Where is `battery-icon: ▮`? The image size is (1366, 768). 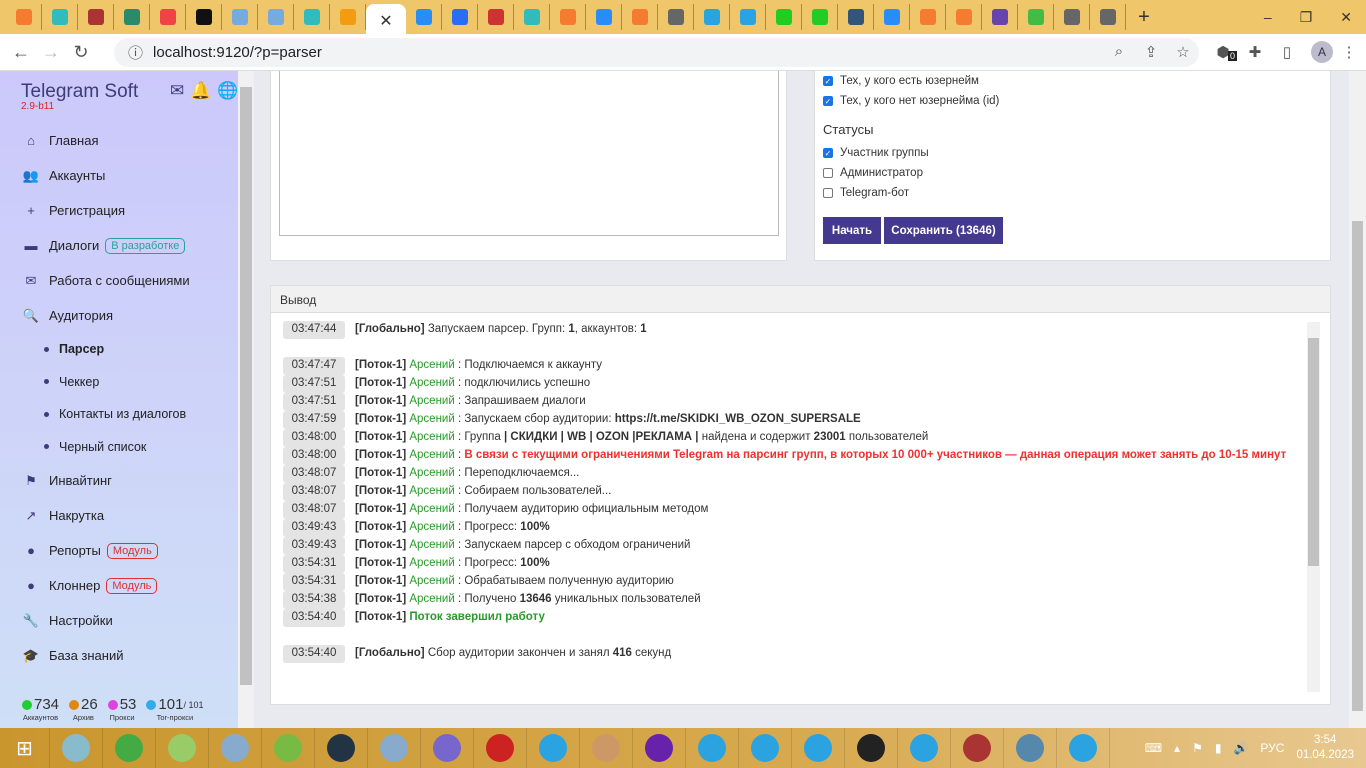
battery-icon: ▮ is located at coordinates (1218, 748).